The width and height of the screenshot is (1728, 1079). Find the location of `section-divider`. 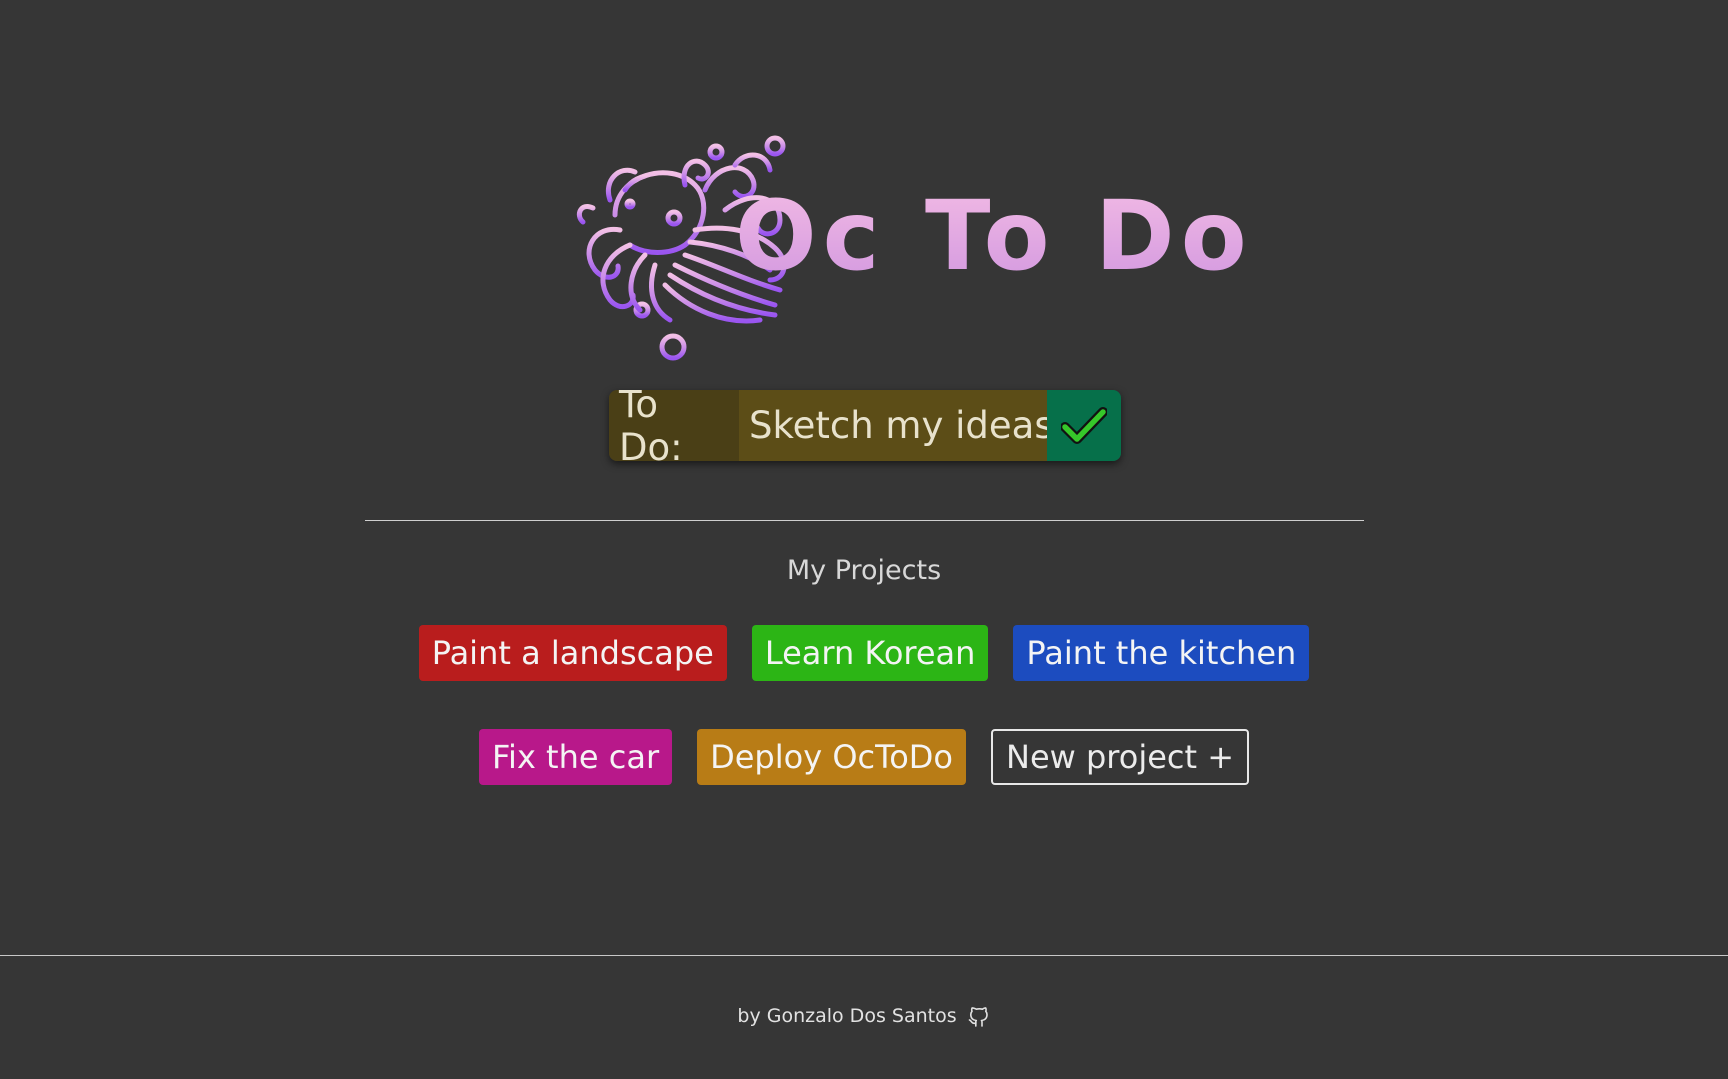

section-divider is located at coordinates (864, 520).